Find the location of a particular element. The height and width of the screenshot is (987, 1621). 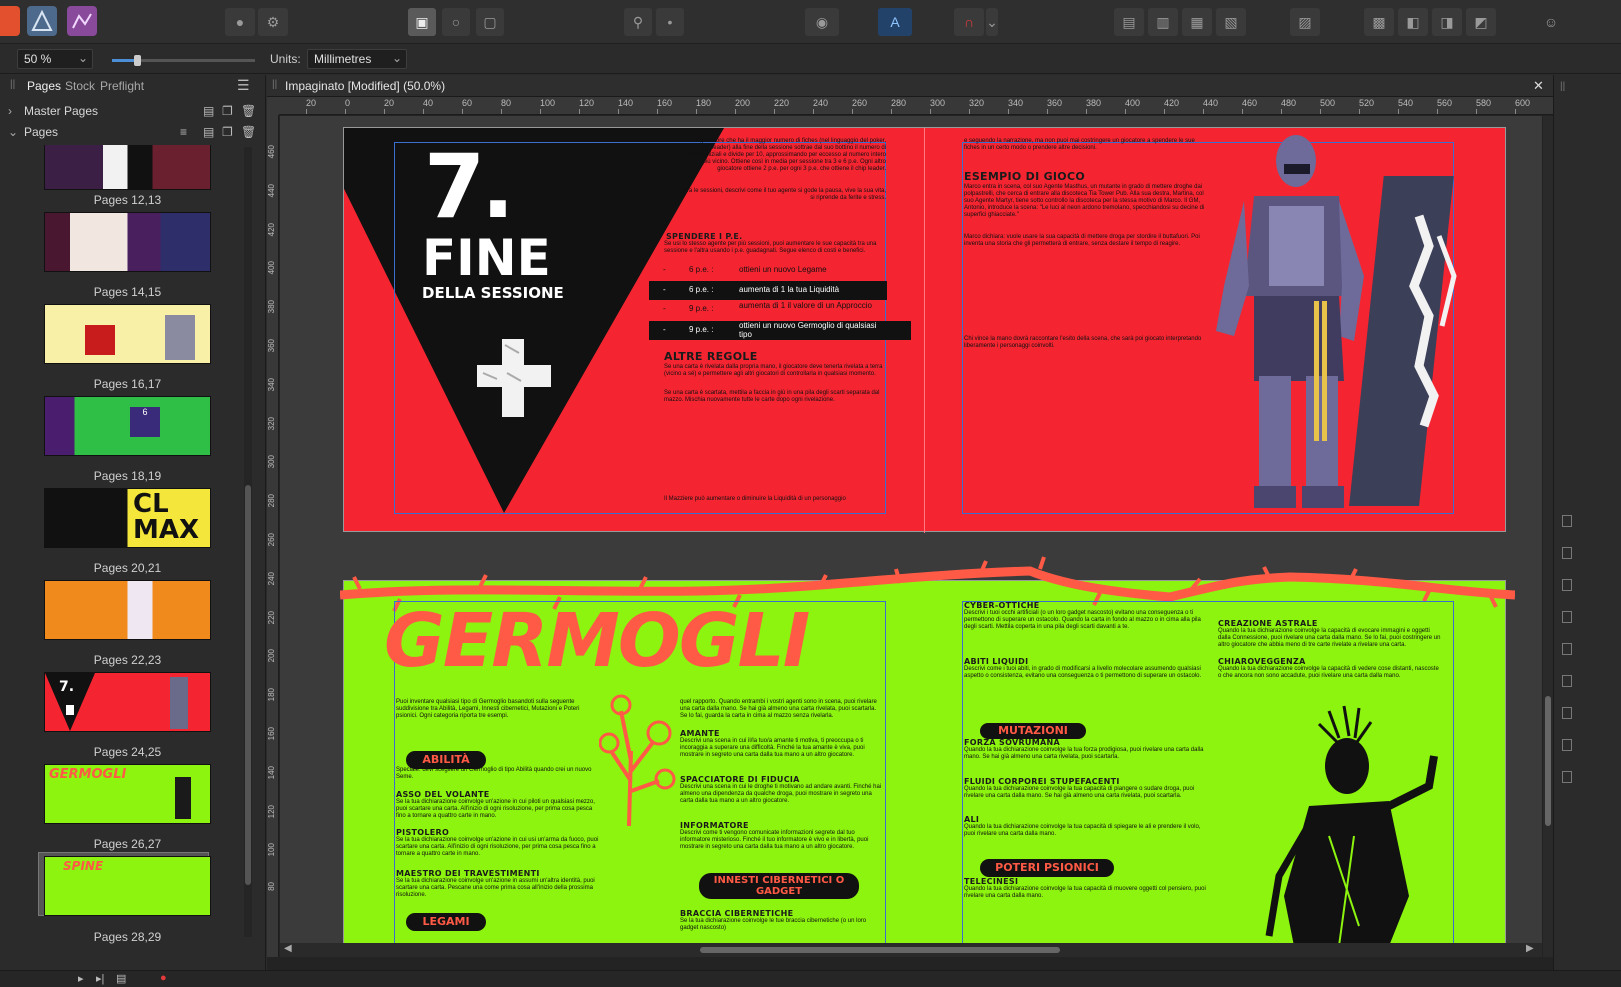

vertical-scrollbar is located at coordinates (1548, 536).